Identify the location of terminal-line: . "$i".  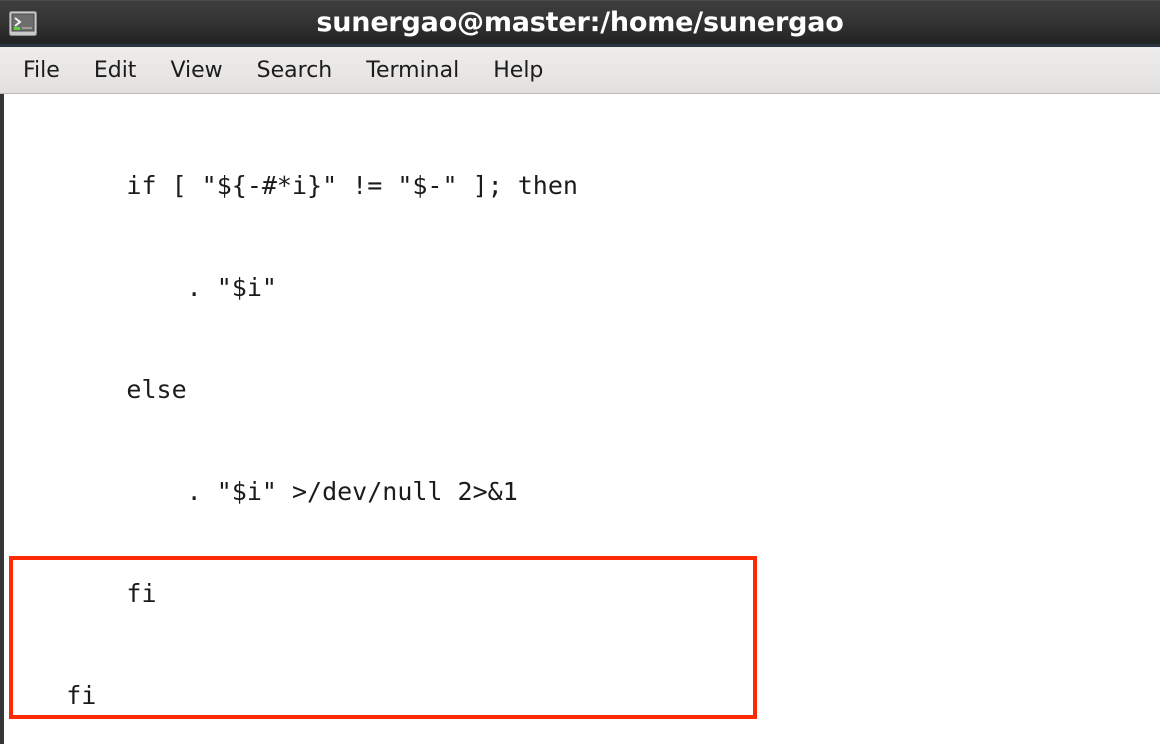
(141, 287).